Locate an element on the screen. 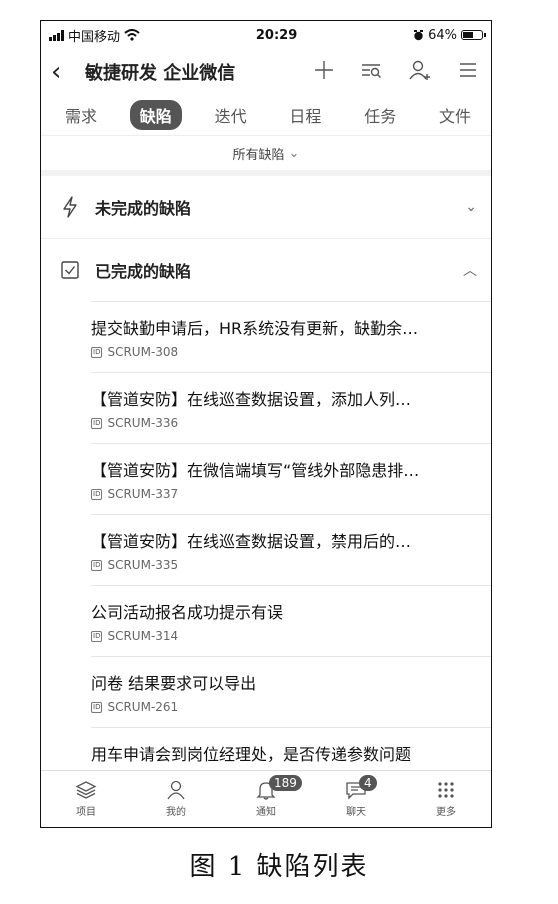 This screenshot has height=904, width=558. status-right: 64% is located at coordinates (449, 35).